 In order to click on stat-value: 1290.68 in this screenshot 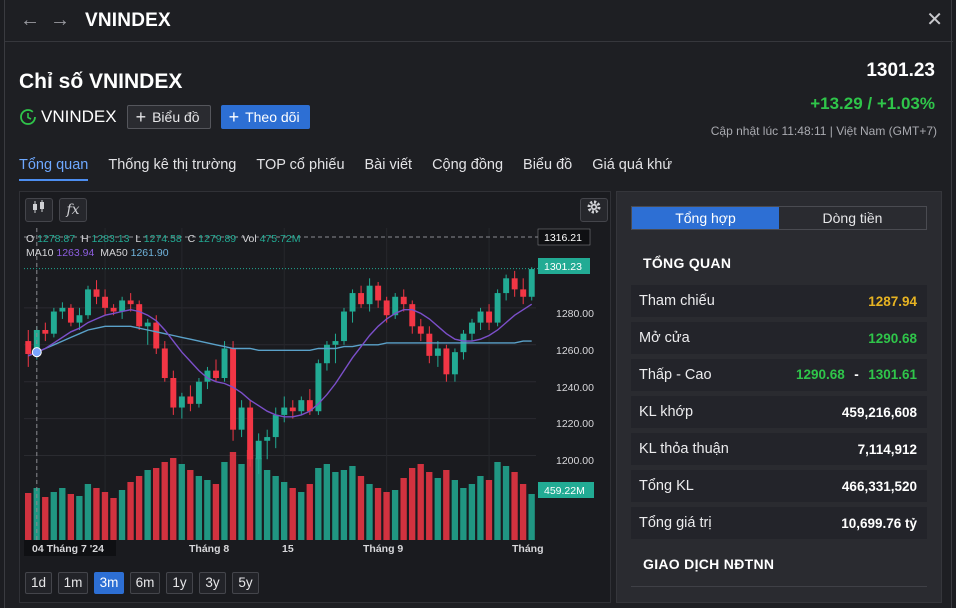, I will do `click(892, 338)`.